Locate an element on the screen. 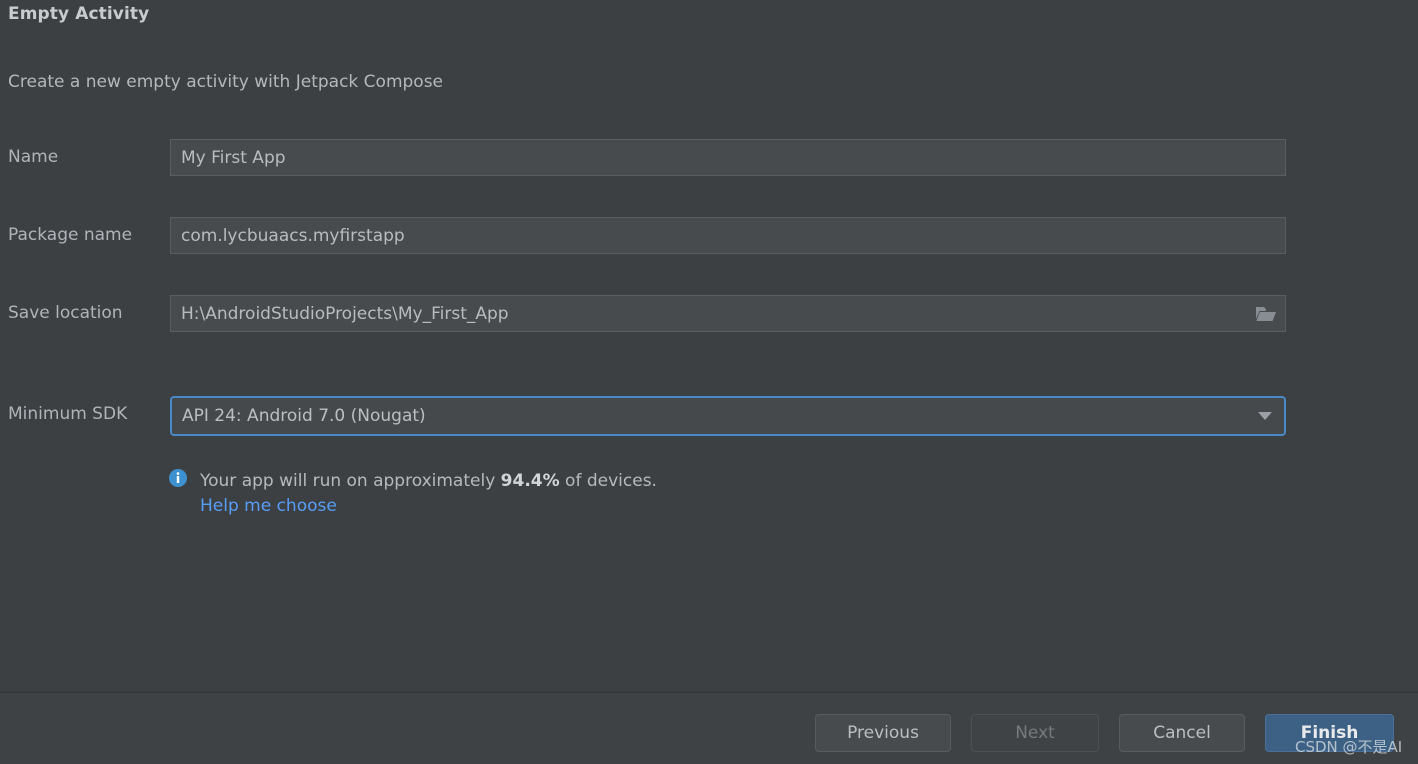 This screenshot has height=764, width=1418. package-name-label: Package name is located at coordinates (70, 235).